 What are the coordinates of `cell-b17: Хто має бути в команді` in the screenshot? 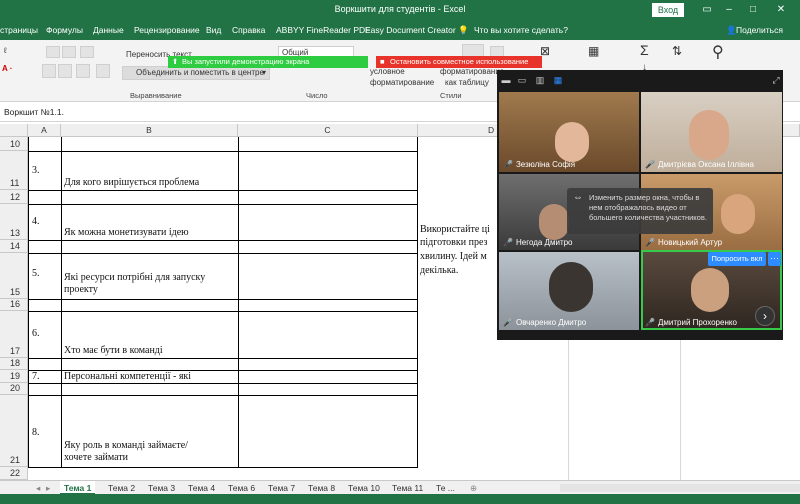 It's located at (113, 351).